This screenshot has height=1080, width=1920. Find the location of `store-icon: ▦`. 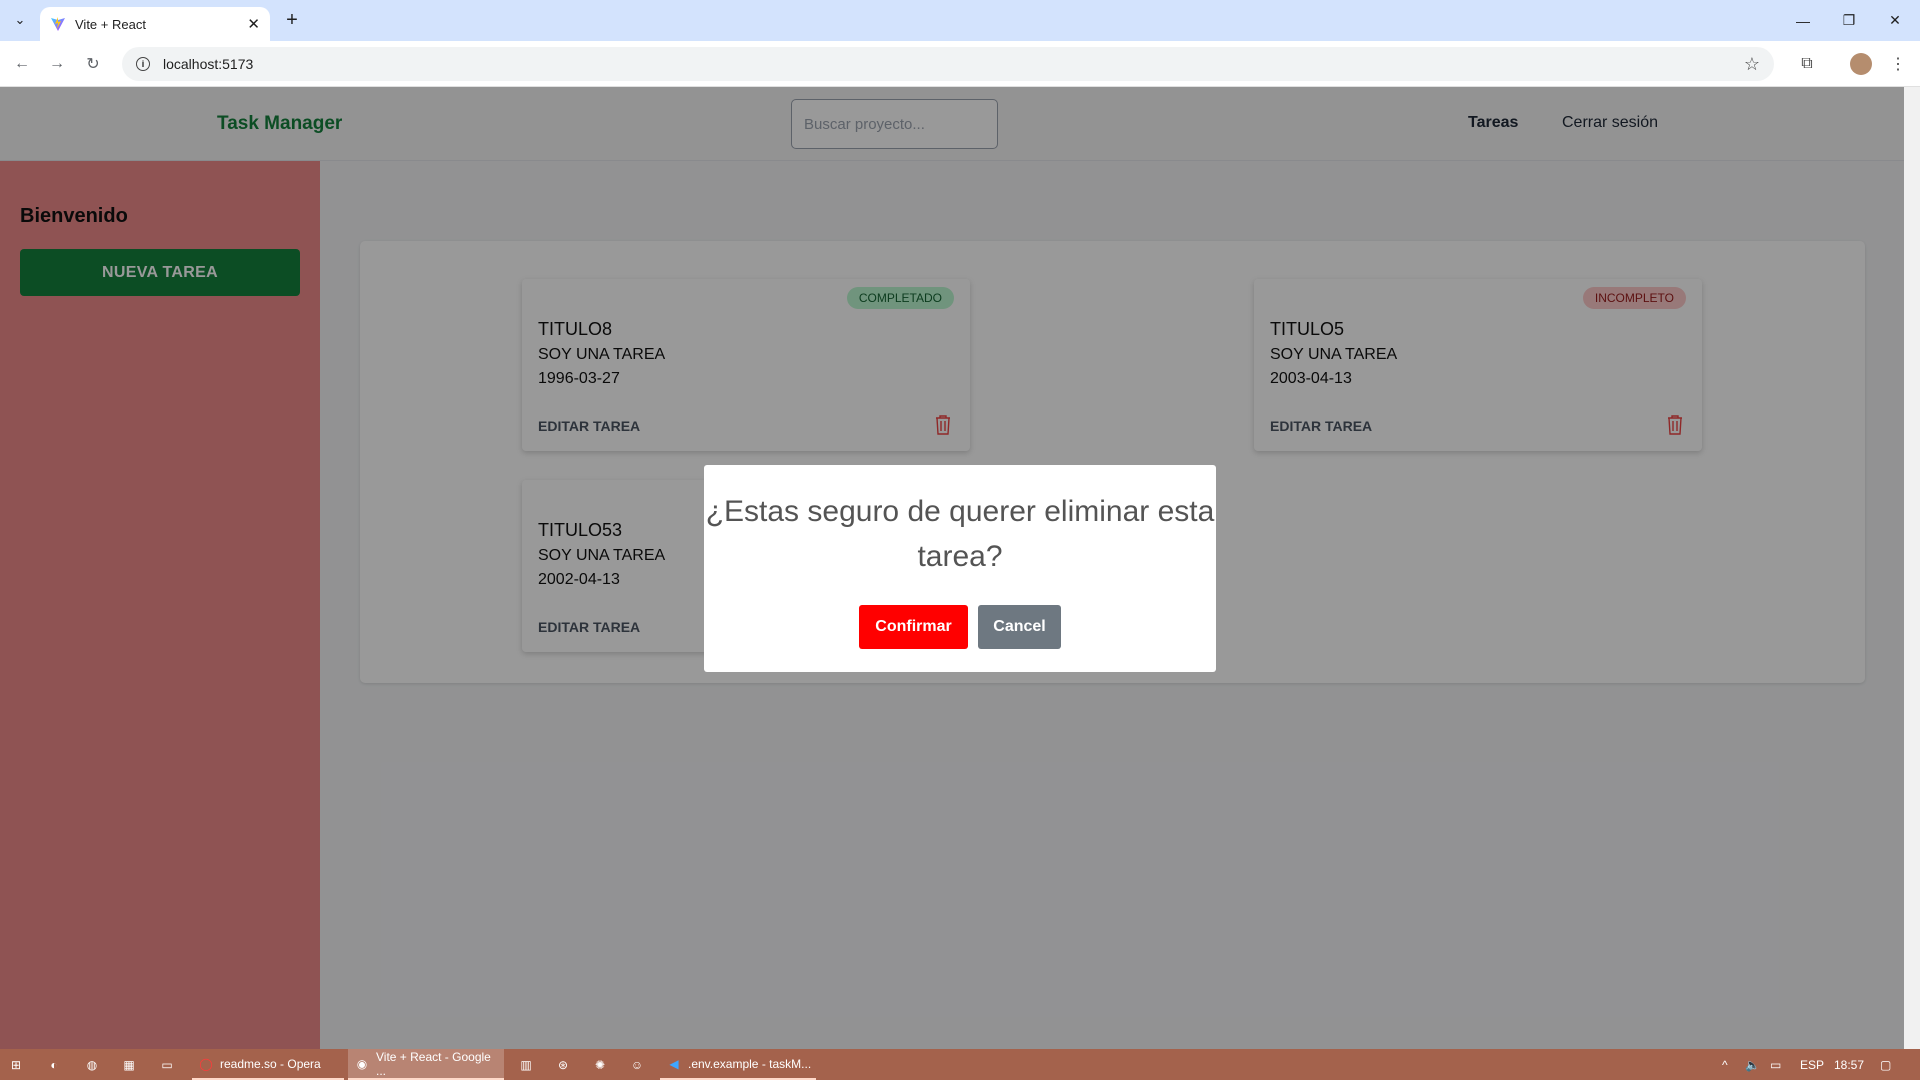

store-icon: ▦ is located at coordinates (129, 1064).